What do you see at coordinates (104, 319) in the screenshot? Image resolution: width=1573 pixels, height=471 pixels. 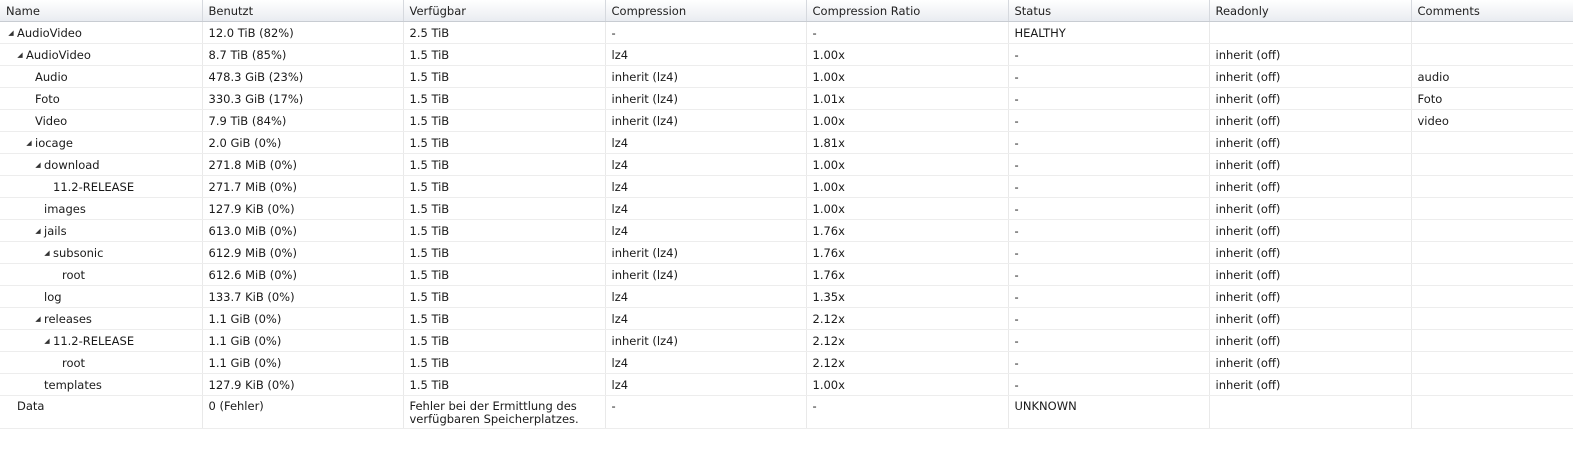 I see `tree-node: ◢ releases` at bounding box center [104, 319].